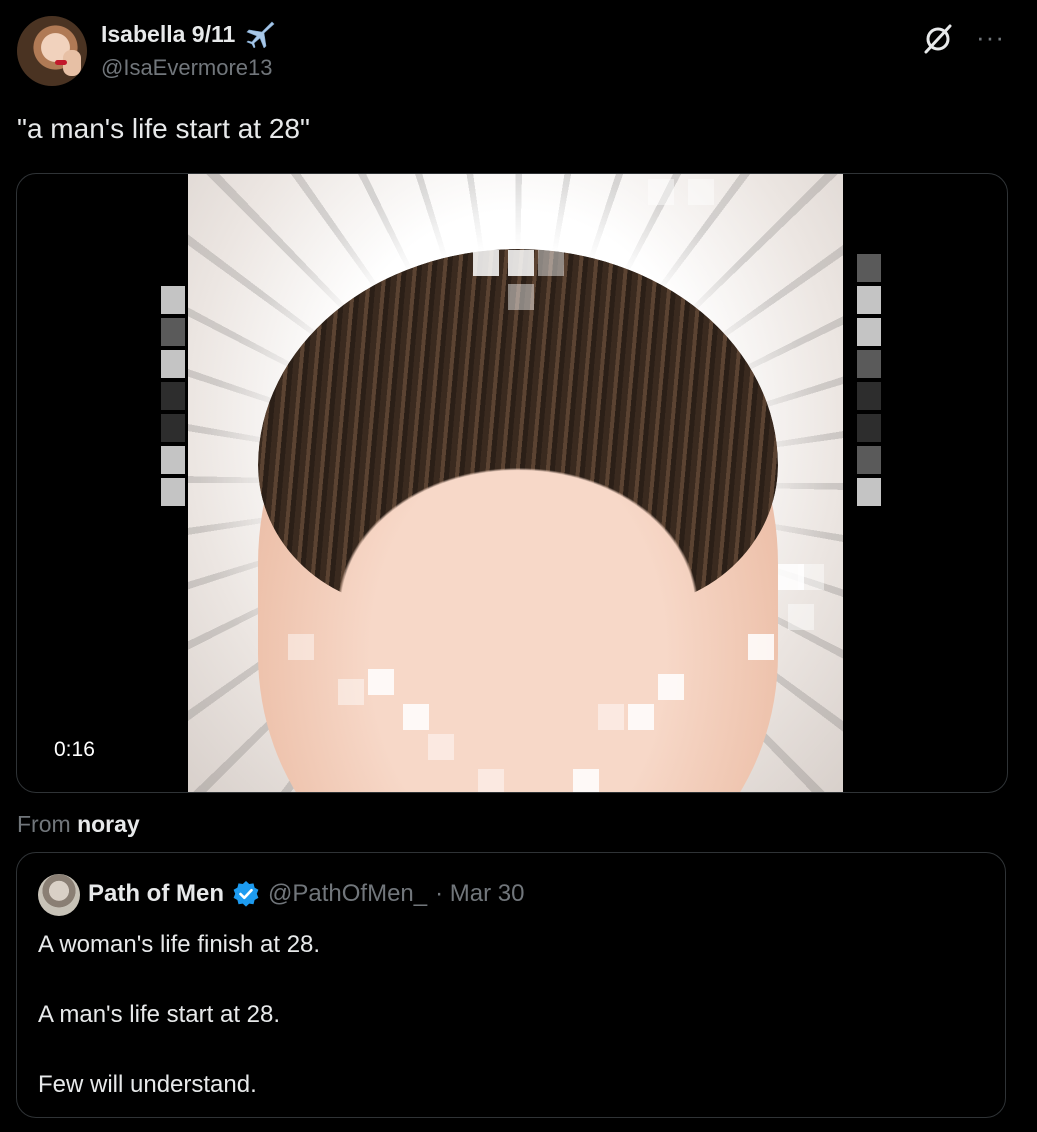 The image size is (1037, 1132). What do you see at coordinates (147, 1084) in the screenshot?
I see `quoted-line-3: Few will understand.` at bounding box center [147, 1084].